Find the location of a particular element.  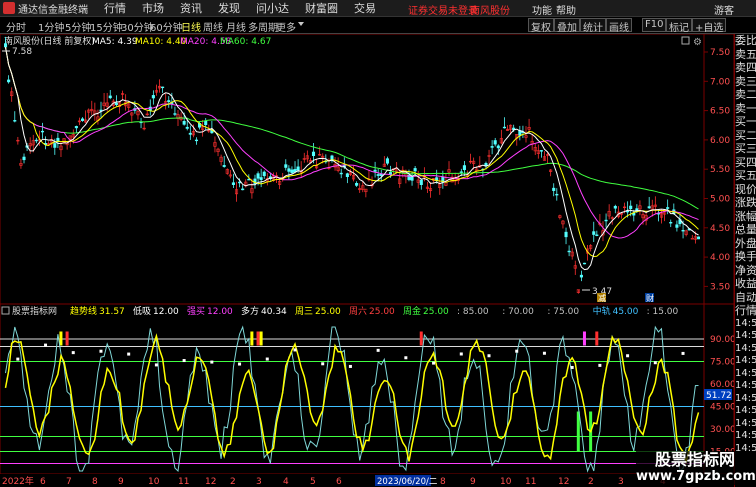

period-monthly: 月线 is located at coordinates (236, 26).